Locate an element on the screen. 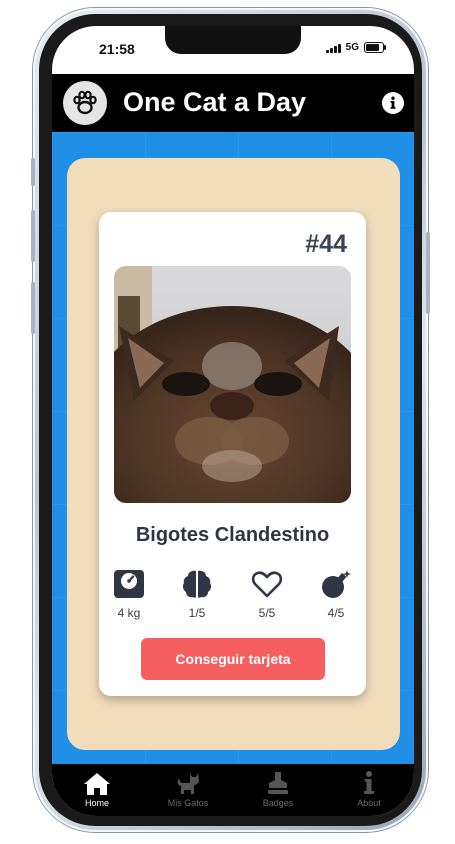  status-indicators: 5G is located at coordinates (355, 47).